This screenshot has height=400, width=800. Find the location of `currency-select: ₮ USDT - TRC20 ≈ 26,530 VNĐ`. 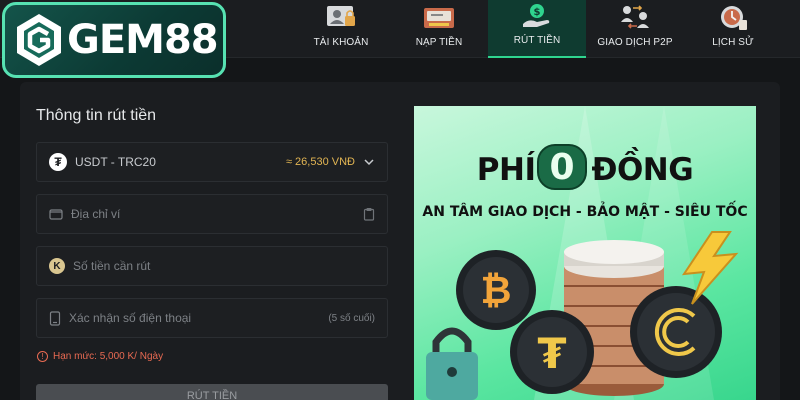

currency-select: ₮ USDT - TRC20 ≈ 26,530 VNĐ is located at coordinates (212, 162).